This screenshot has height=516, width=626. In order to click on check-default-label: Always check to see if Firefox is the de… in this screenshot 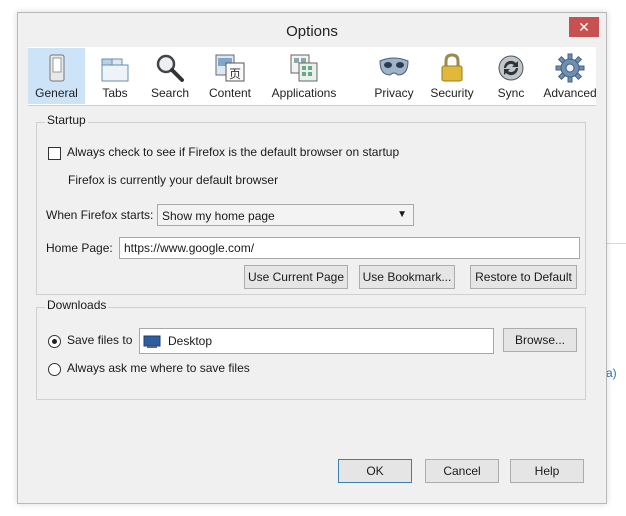, I will do `click(233, 152)`.